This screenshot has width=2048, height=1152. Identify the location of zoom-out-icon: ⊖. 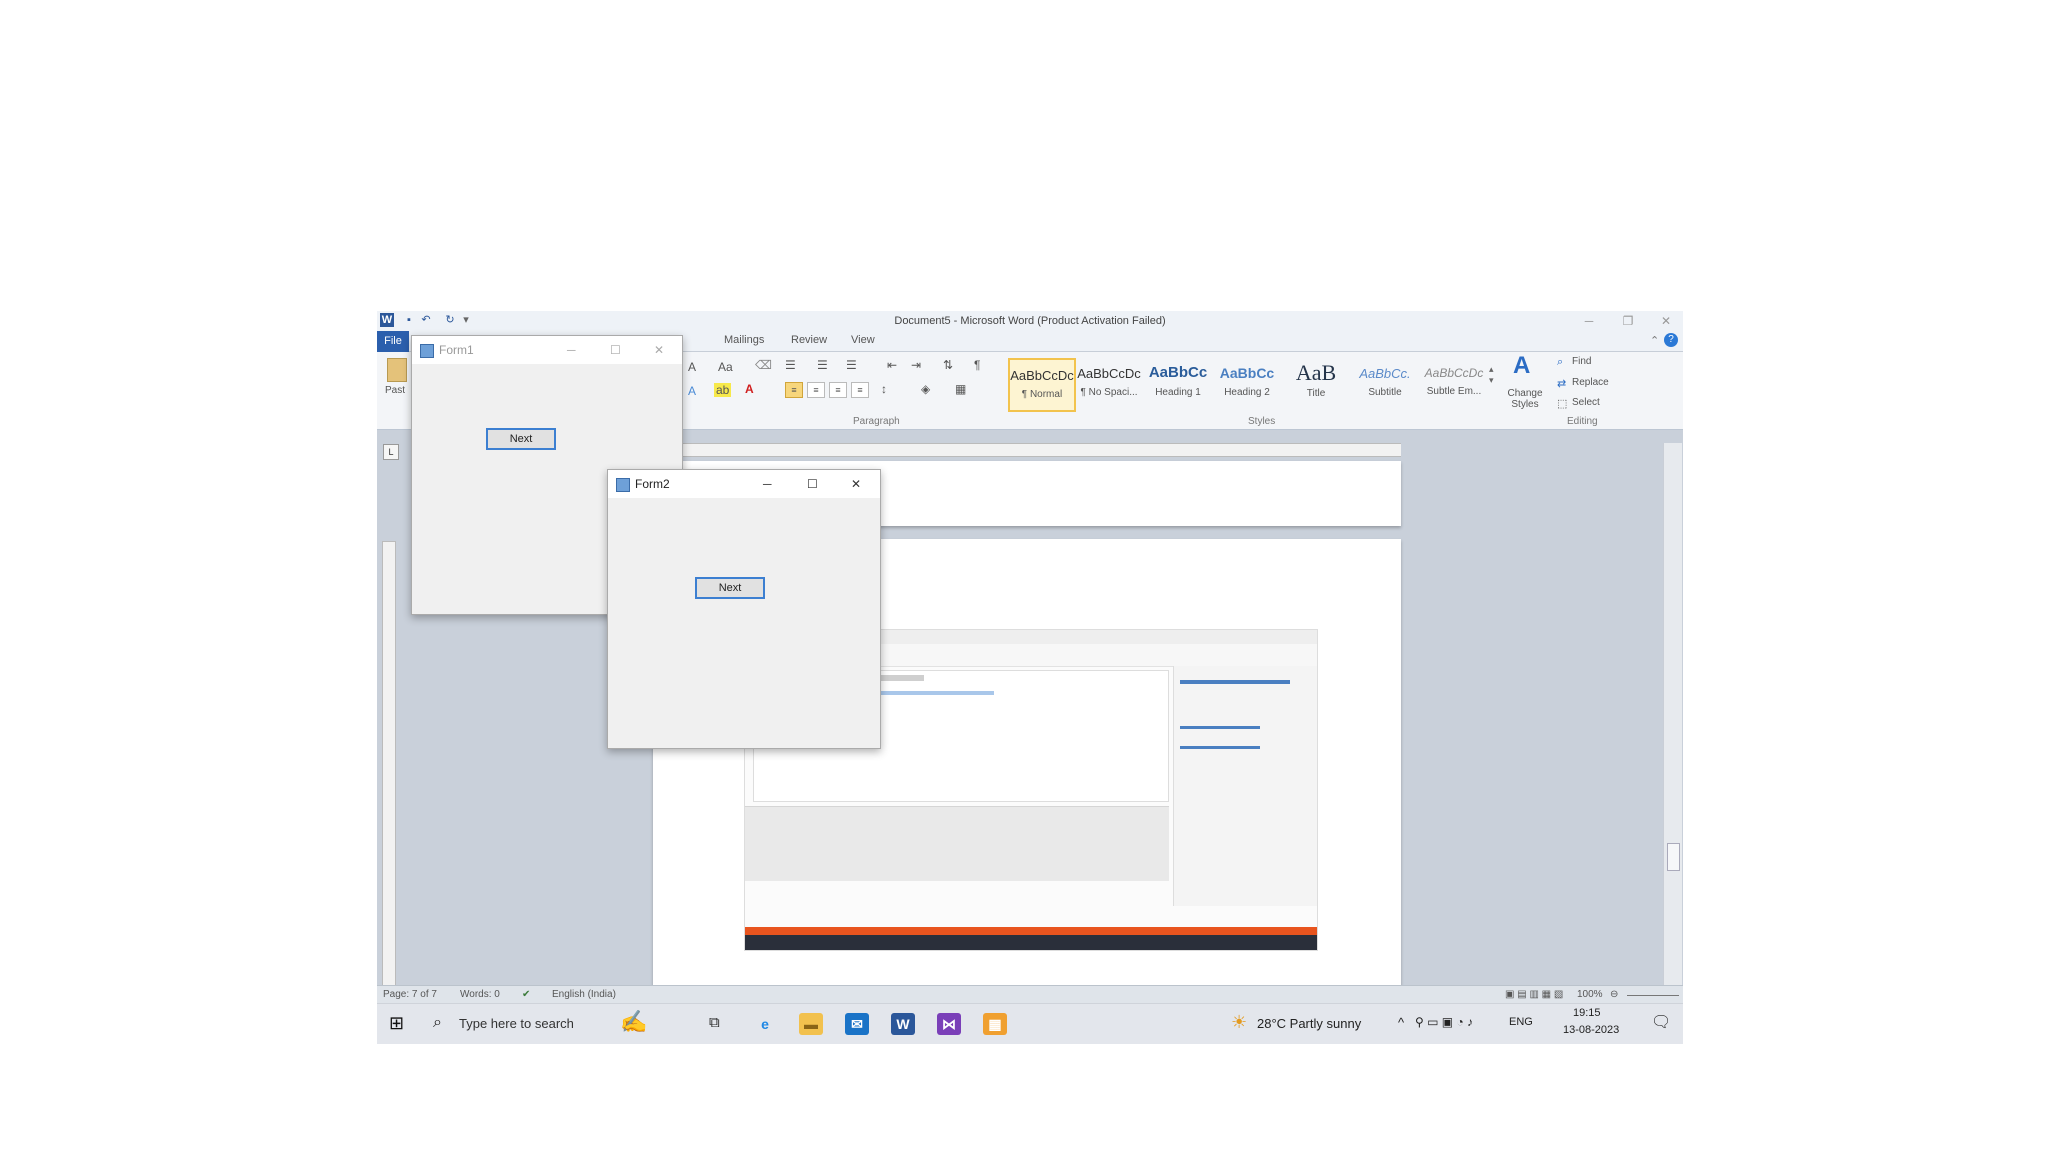
(1614, 994).